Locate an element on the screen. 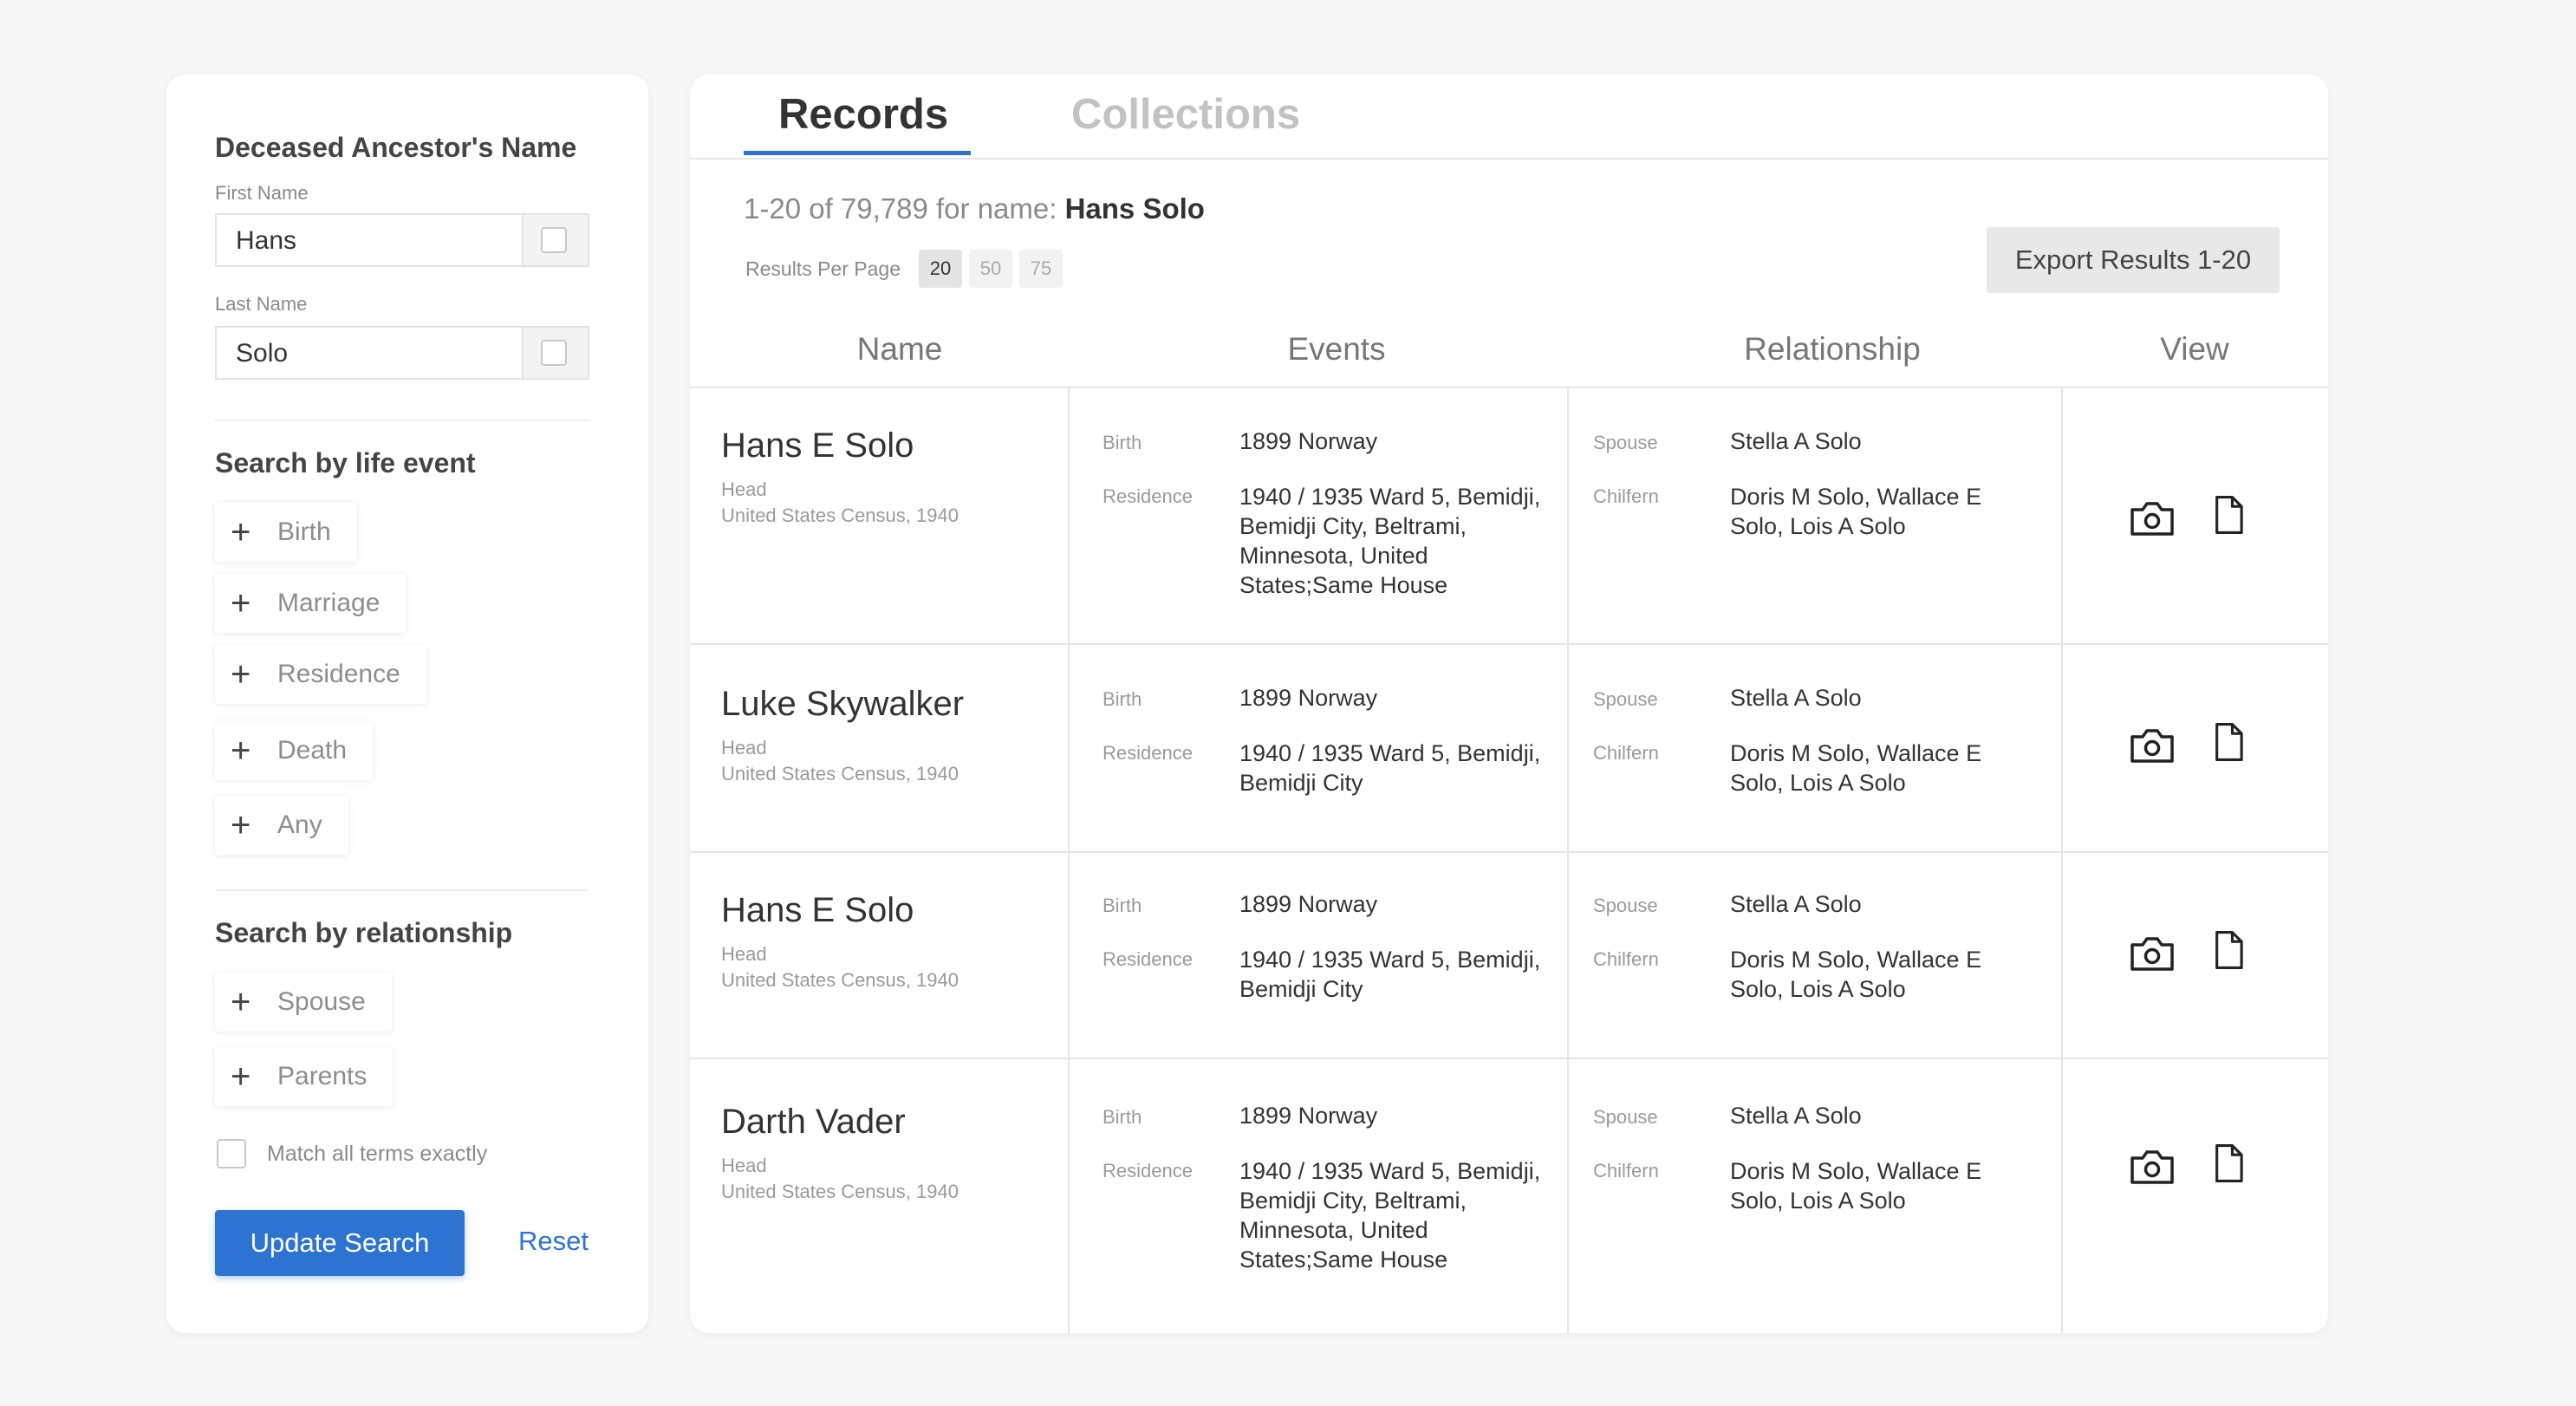 This screenshot has height=1406, width=2576. per-page-label: Results Per Page is located at coordinates (823, 268).